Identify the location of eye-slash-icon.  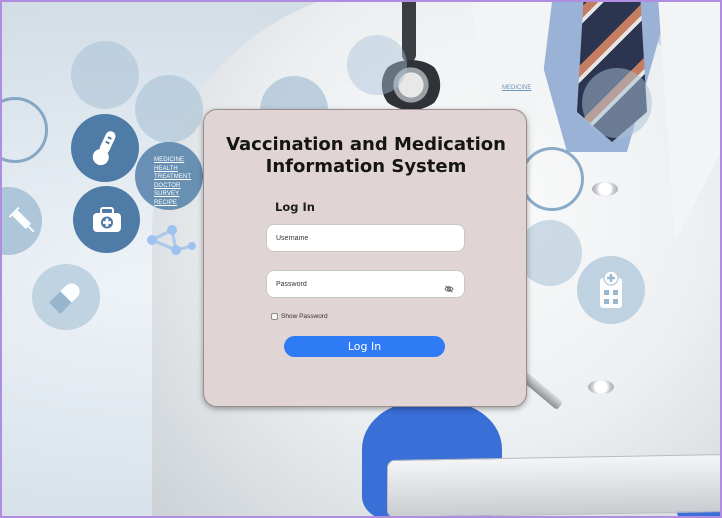
(449, 289).